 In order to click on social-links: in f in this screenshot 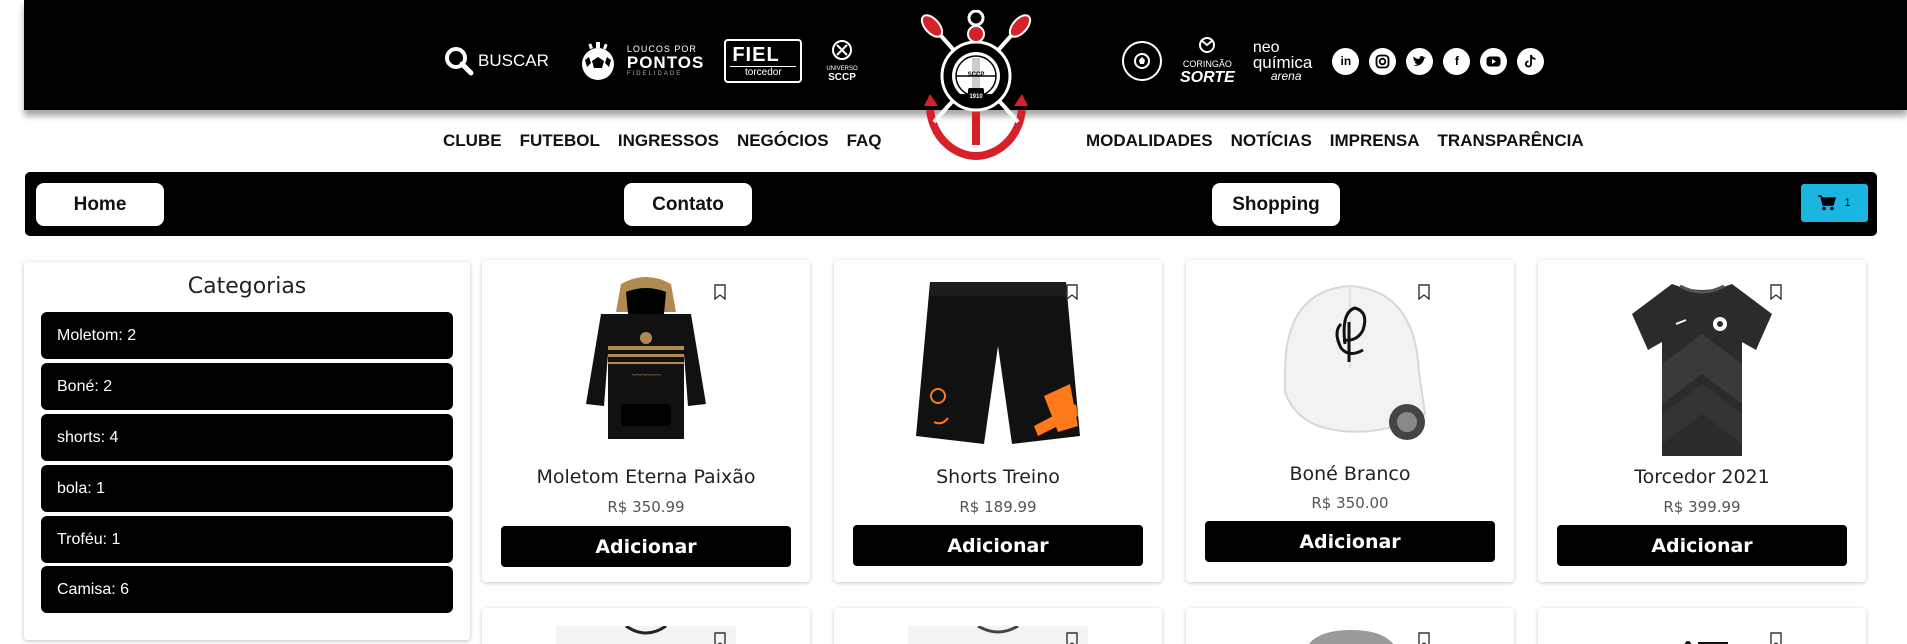, I will do `click(1438, 61)`.